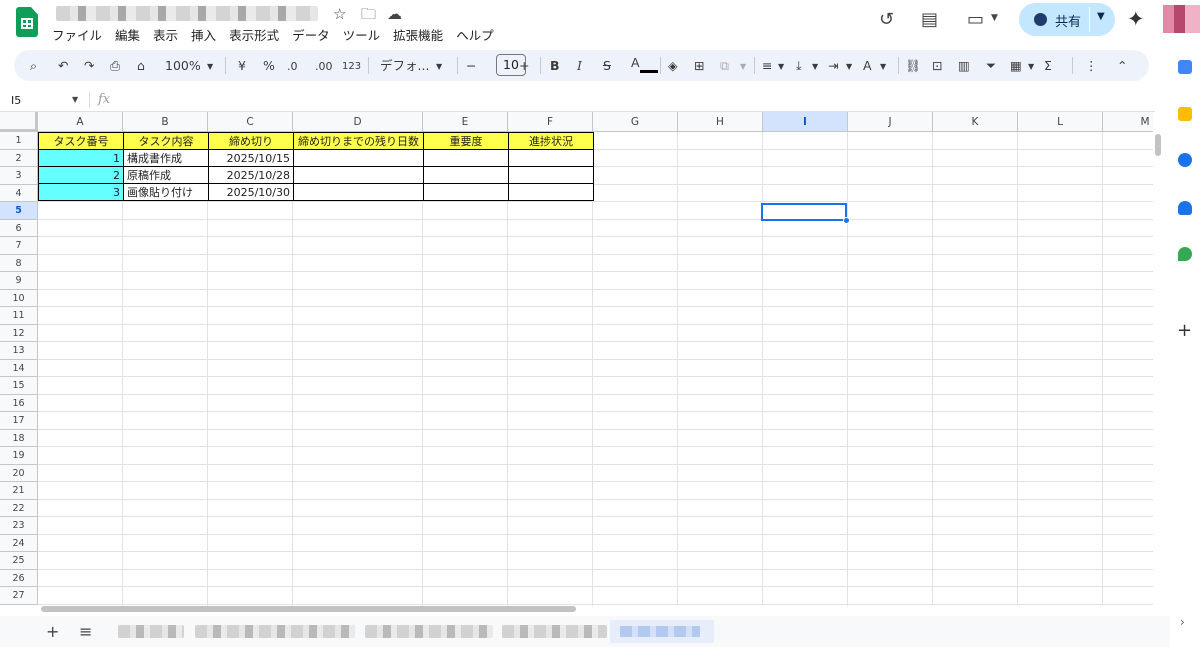  What do you see at coordinates (19, 158) in the screenshot?
I see `row-header-2: 2` at bounding box center [19, 158].